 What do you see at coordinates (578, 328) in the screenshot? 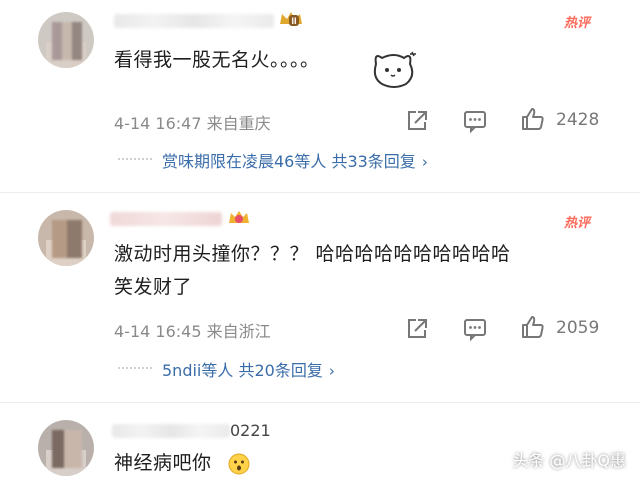
I see `like-count: 2059` at bounding box center [578, 328].